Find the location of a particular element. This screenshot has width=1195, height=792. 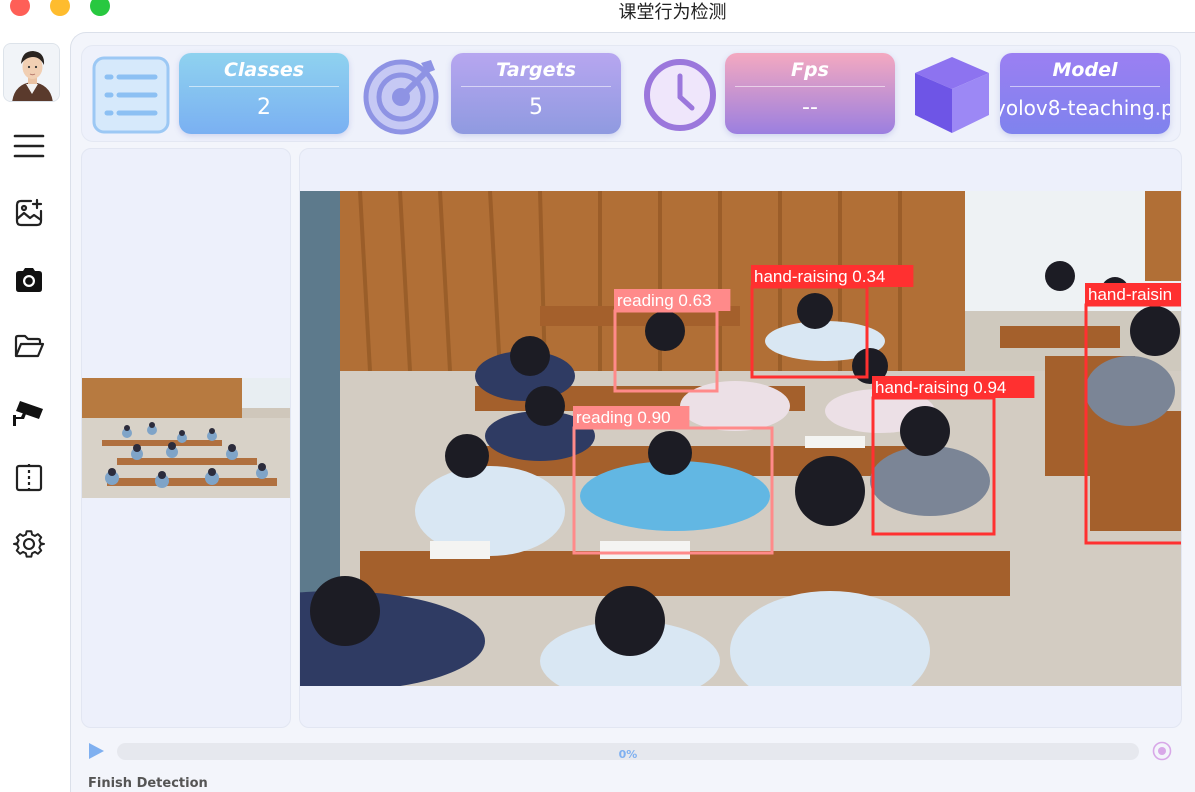

model-label: Model is located at coordinates (1085, 70).